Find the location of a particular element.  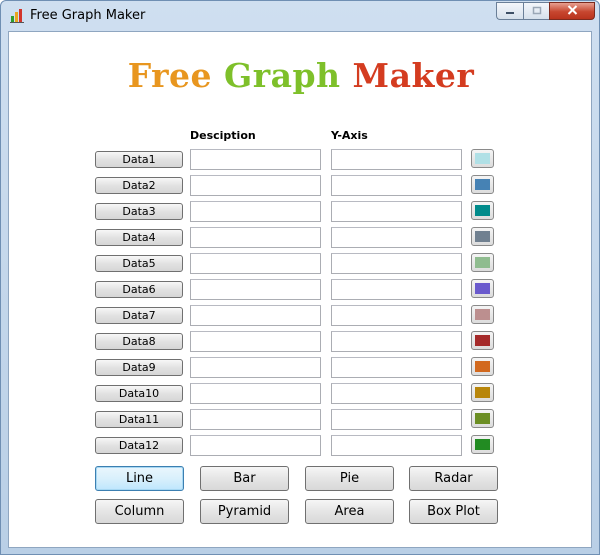

data-row: Data9 is located at coordinates (301, 368).